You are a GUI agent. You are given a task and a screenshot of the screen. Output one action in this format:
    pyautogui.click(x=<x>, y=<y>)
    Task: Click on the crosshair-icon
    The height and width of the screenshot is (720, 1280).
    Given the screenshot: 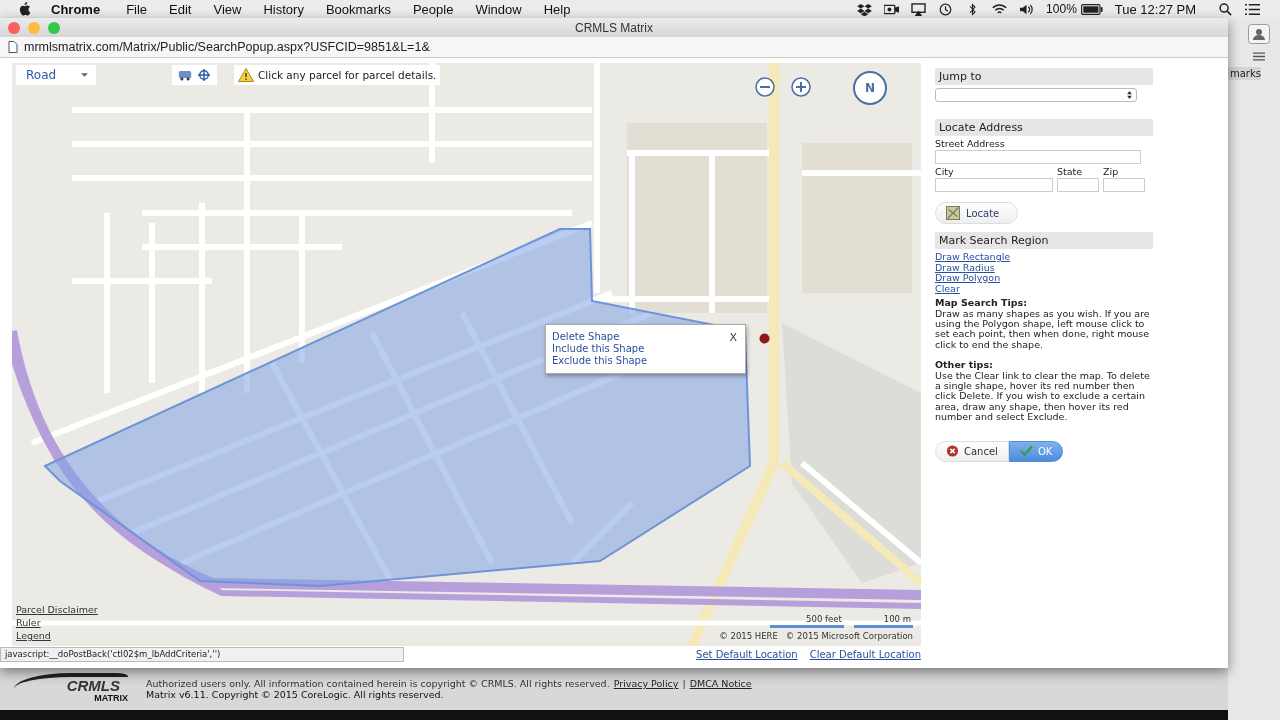 What is the action you would take?
    pyautogui.click(x=204, y=75)
    